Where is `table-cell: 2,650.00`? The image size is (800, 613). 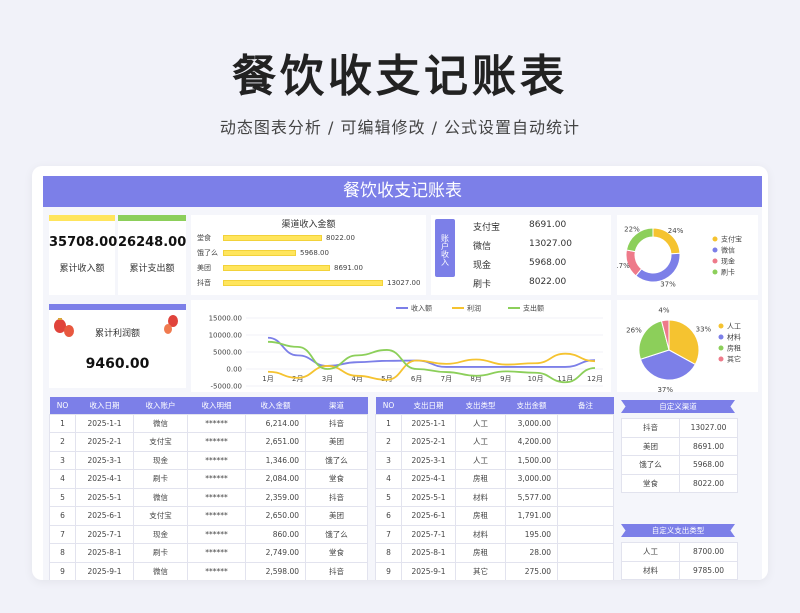
table-cell: 2,650.00 is located at coordinates (275, 516).